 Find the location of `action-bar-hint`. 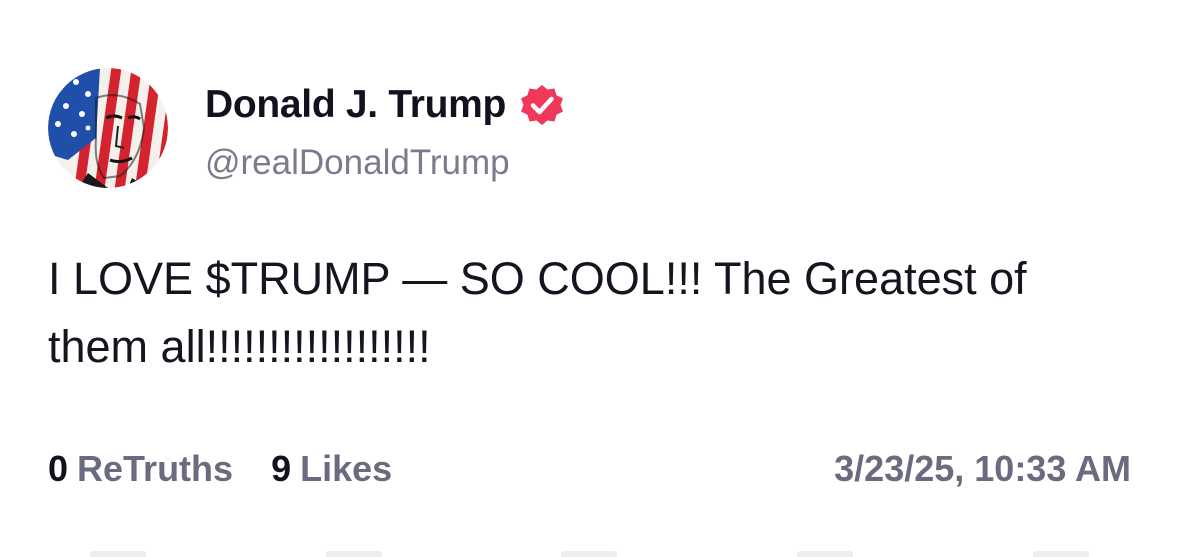

action-bar-hint is located at coordinates (589, 554).